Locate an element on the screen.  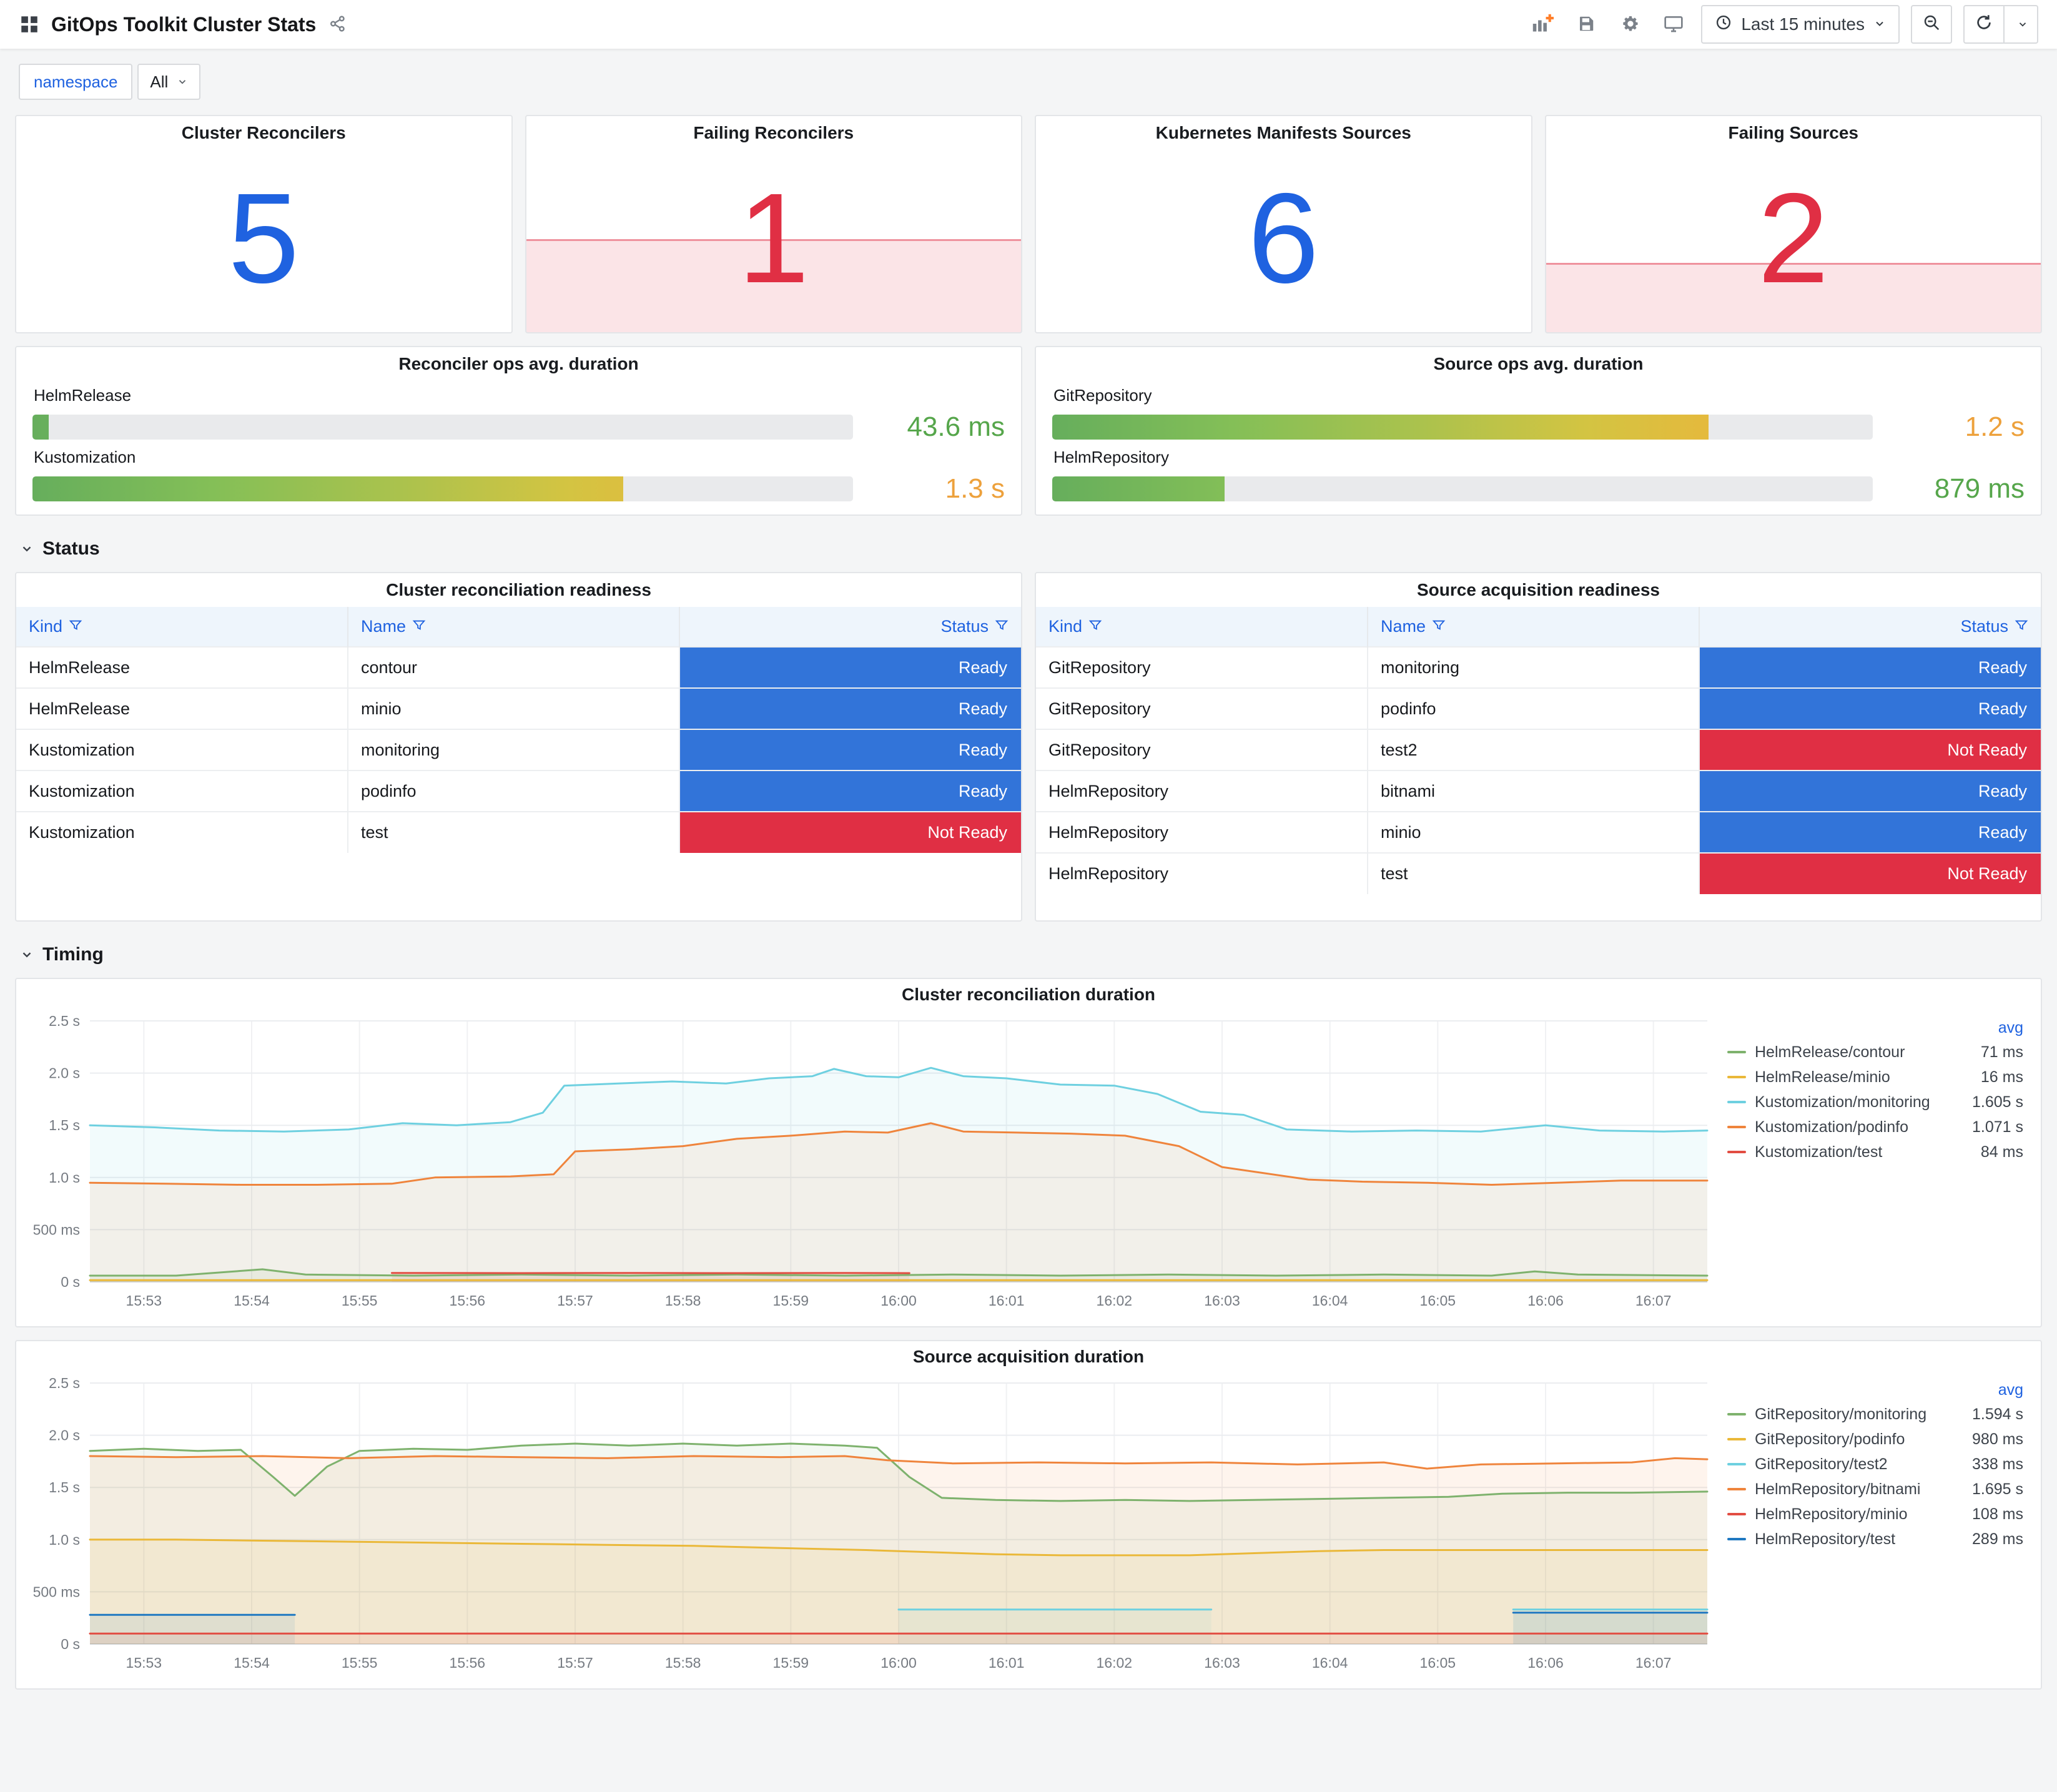
chevron-down-icon is located at coordinates (27, 955).